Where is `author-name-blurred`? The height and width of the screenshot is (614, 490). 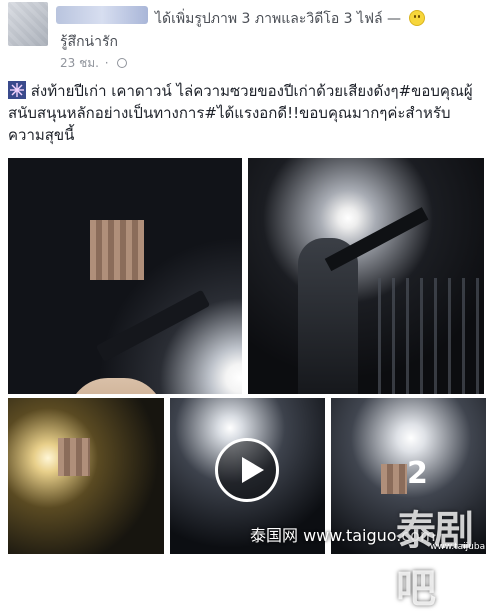
author-name-blurred is located at coordinates (102, 15).